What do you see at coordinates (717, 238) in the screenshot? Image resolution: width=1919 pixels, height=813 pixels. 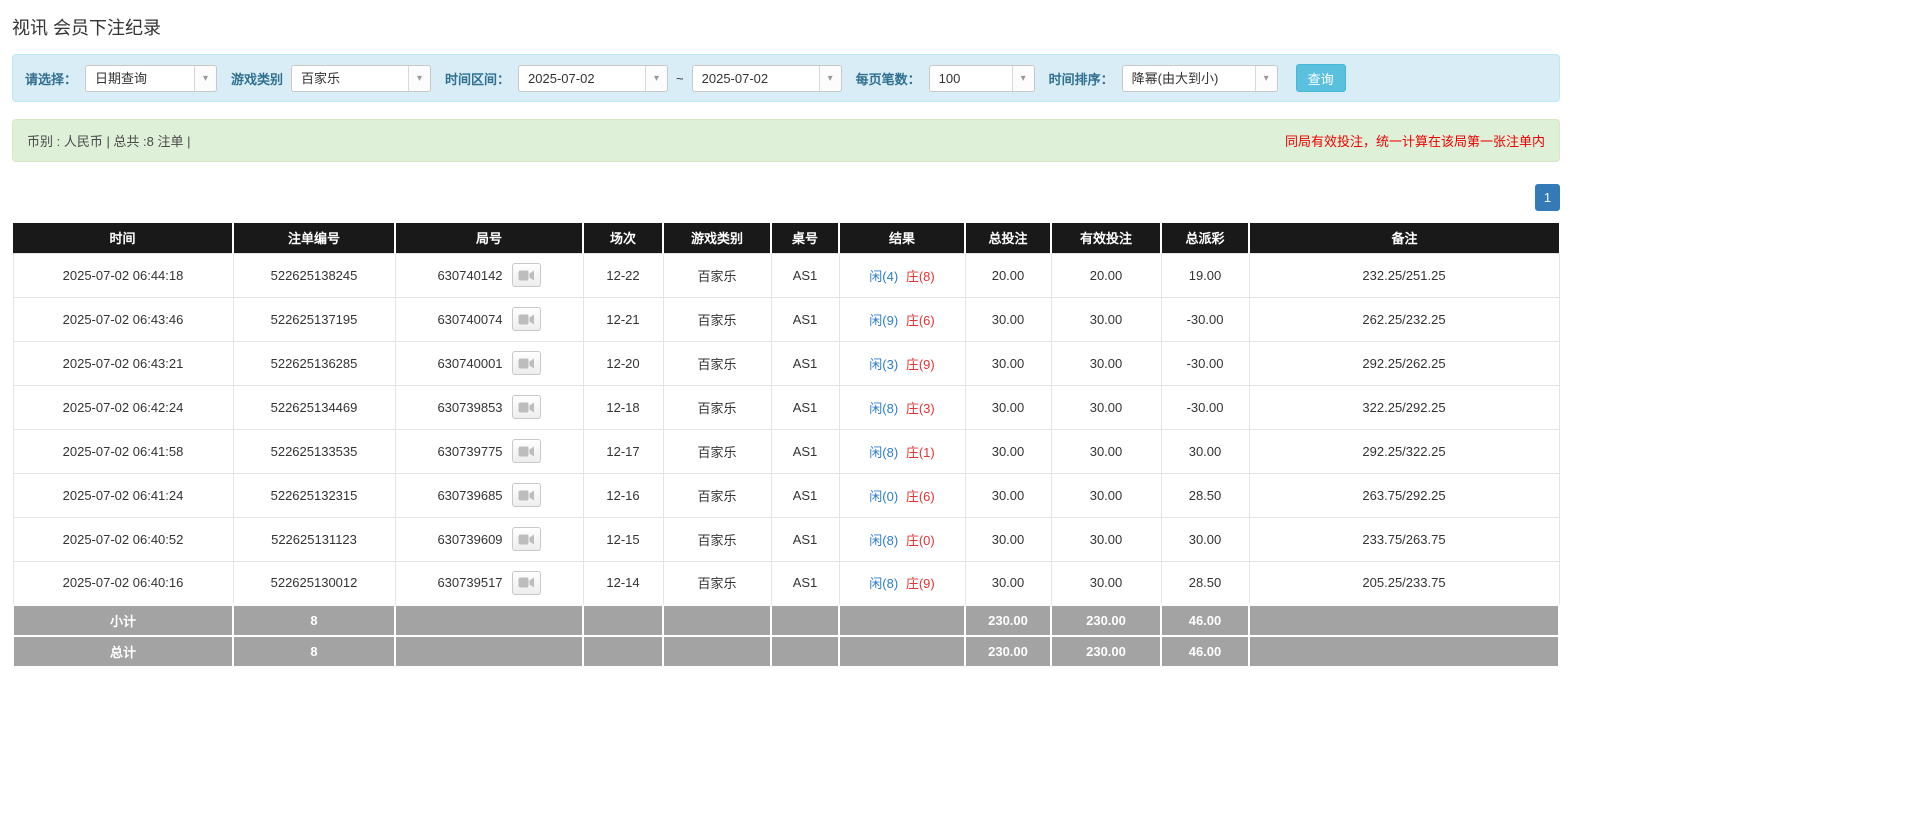 I see `column-header: 游戏类别` at bounding box center [717, 238].